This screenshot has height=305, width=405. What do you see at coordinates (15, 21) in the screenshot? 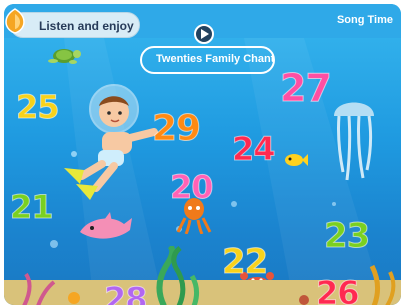
I see `orange-shield-icon` at bounding box center [15, 21].